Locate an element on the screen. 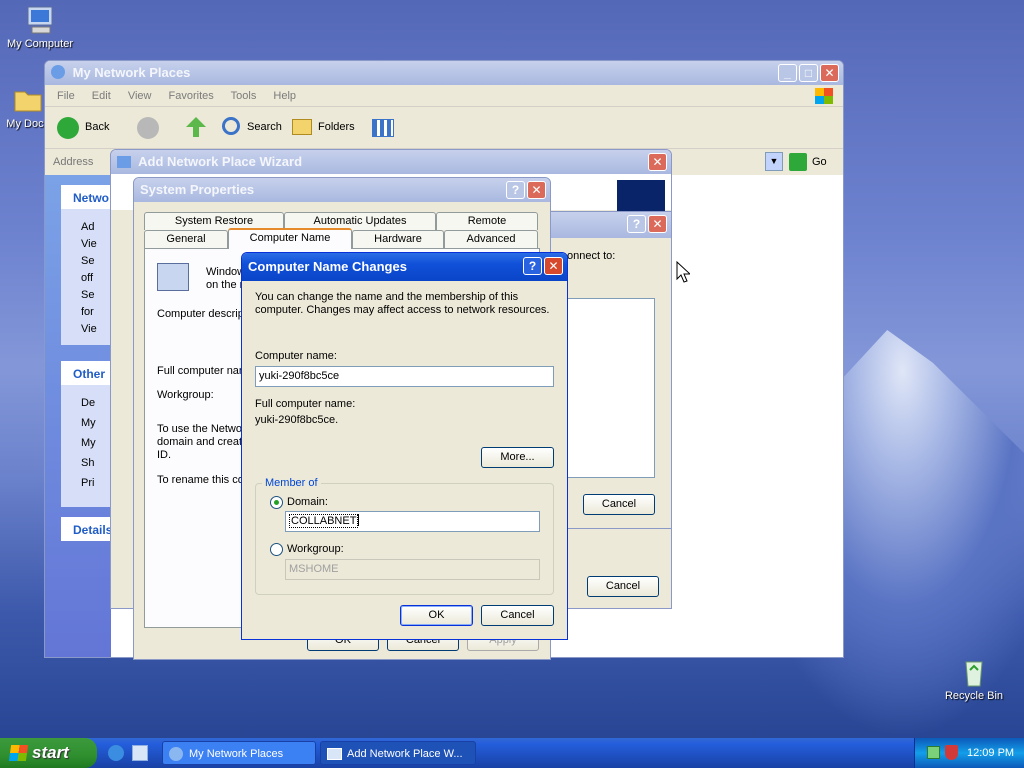  wizard-banner-icon is located at coordinates (641, 196).